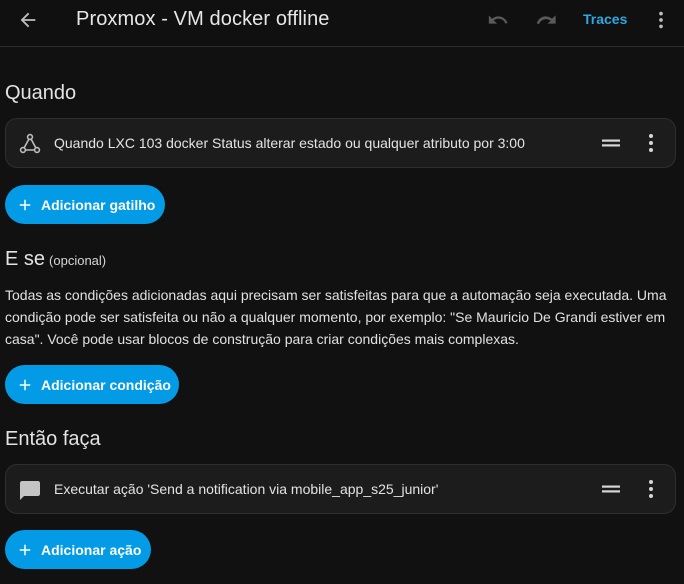 The image size is (684, 584). What do you see at coordinates (651, 489) in the screenshot?
I see `action-menu-icon` at bounding box center [651, 489].